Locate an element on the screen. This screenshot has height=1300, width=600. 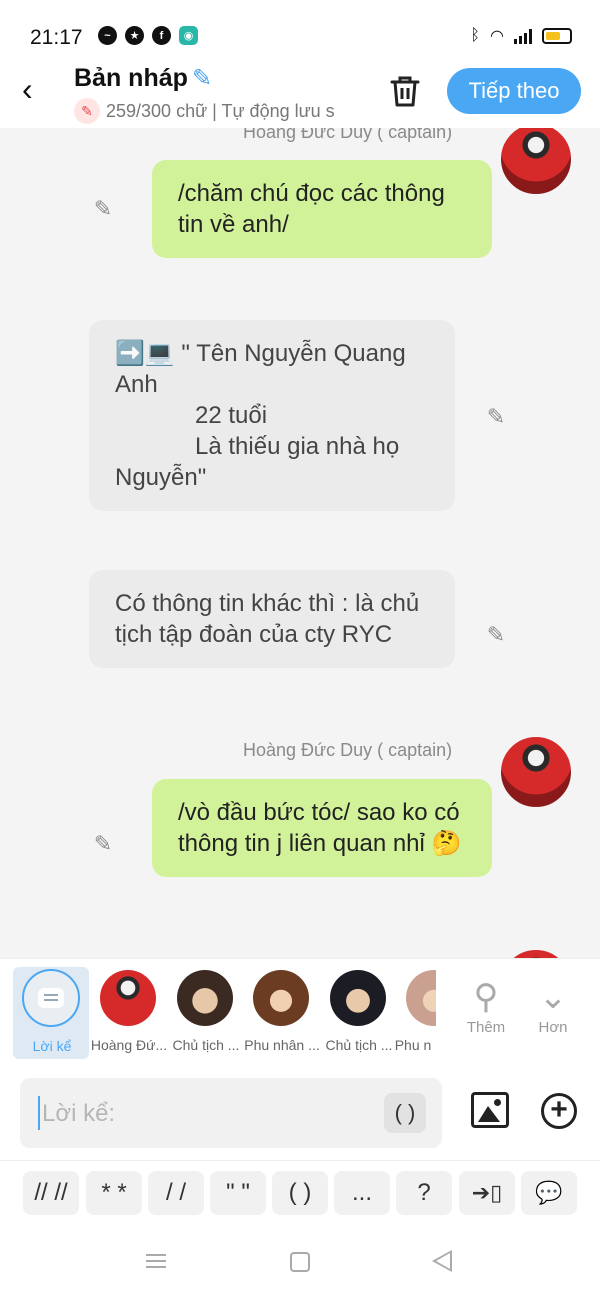
home-icon is located at coordinates (300, 1262).